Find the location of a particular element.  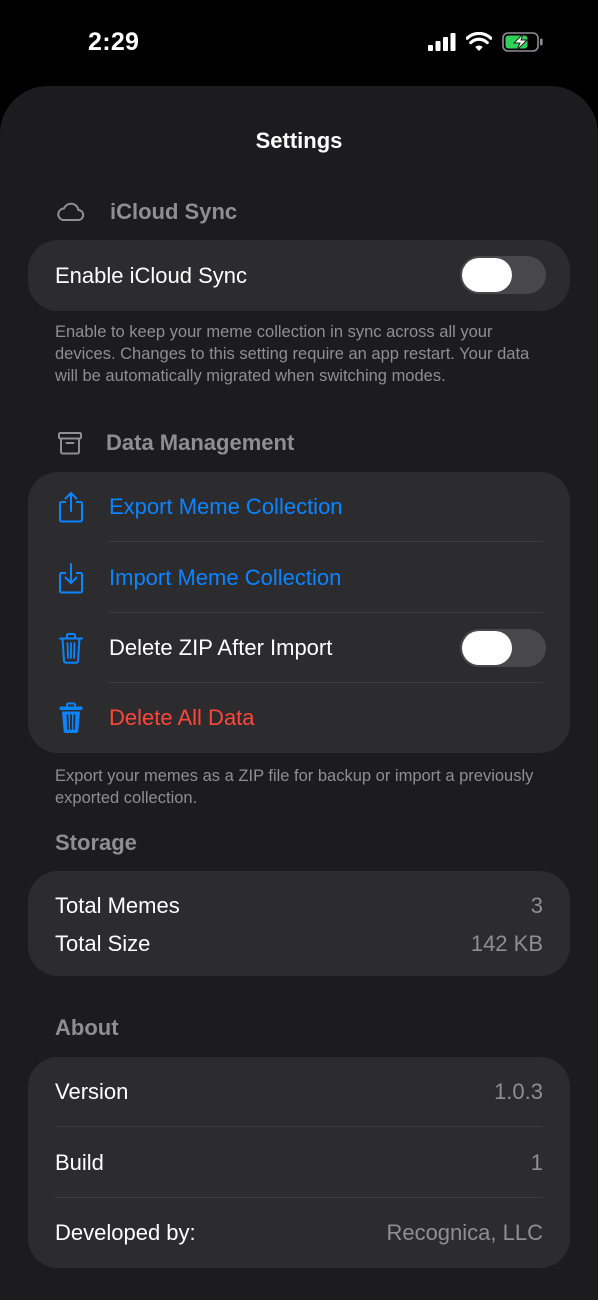

section-header-data-management: Data Management is located at coordinates (174, 443).